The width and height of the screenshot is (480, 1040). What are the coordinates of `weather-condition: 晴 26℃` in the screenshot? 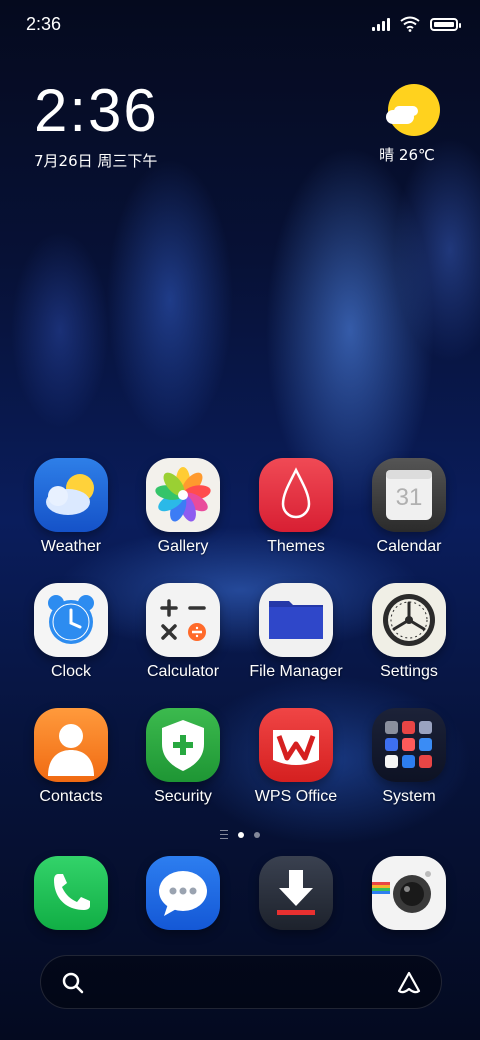 It's located at (407, 155).